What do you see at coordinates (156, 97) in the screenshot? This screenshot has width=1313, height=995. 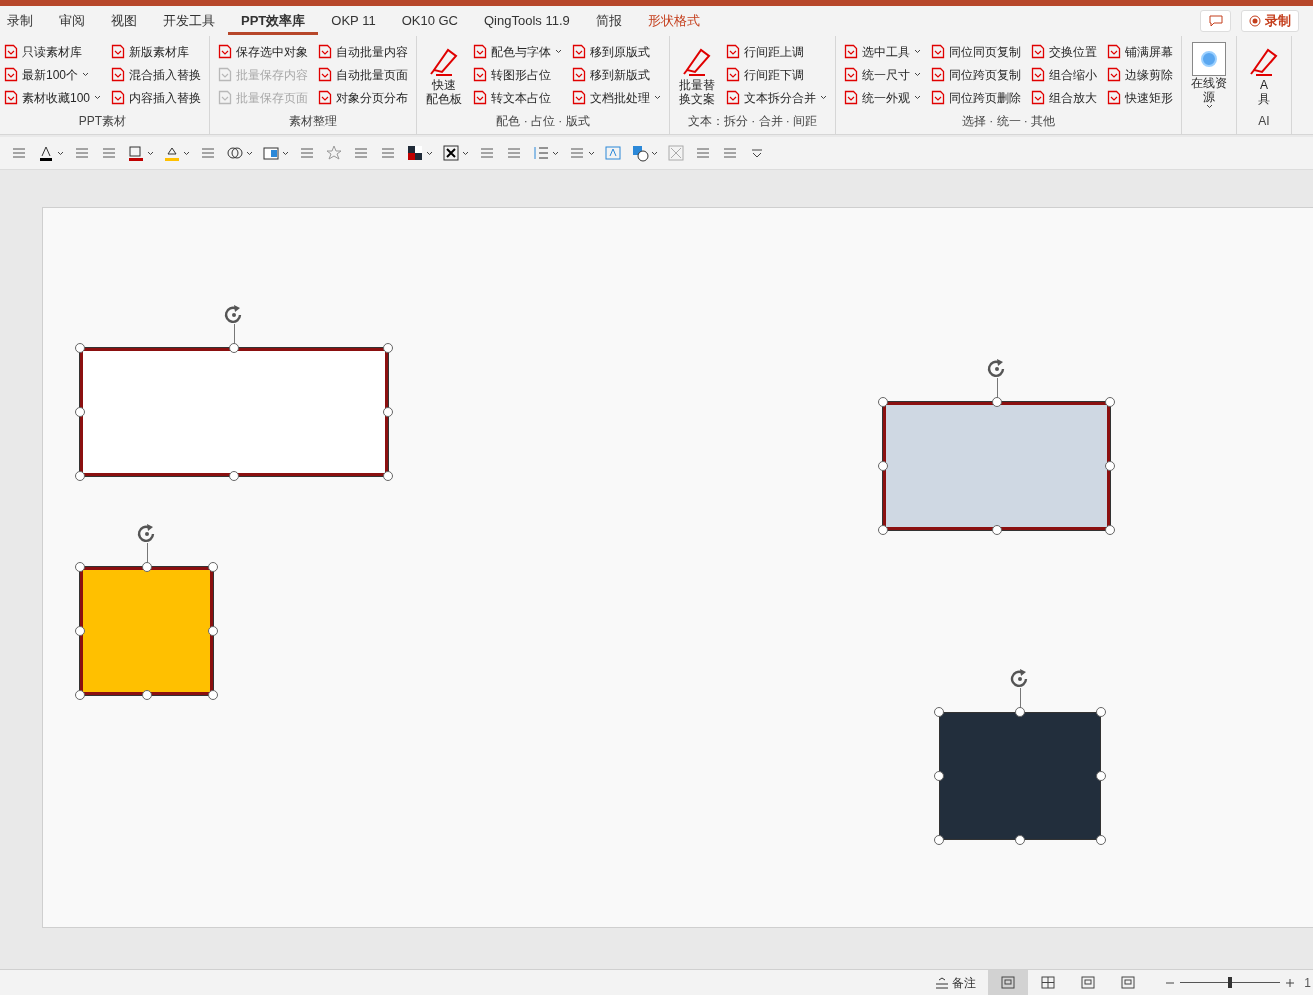 I see `ribbon-button: 内容插入替换` at bounding box center [156, 97].